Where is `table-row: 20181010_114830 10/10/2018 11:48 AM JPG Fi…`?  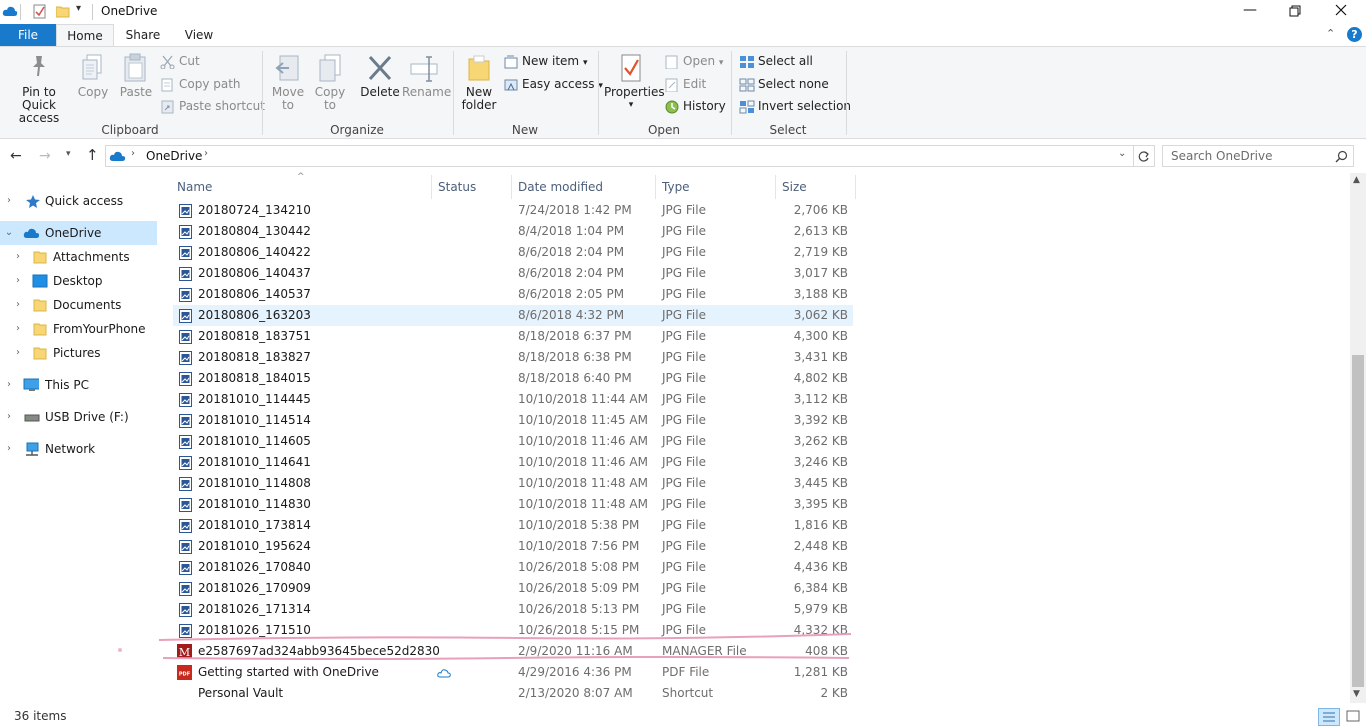
table-row: 20181010_114830 10/10/2018 11:48 AM JPG Fi… is located at coordinates (513, 504).